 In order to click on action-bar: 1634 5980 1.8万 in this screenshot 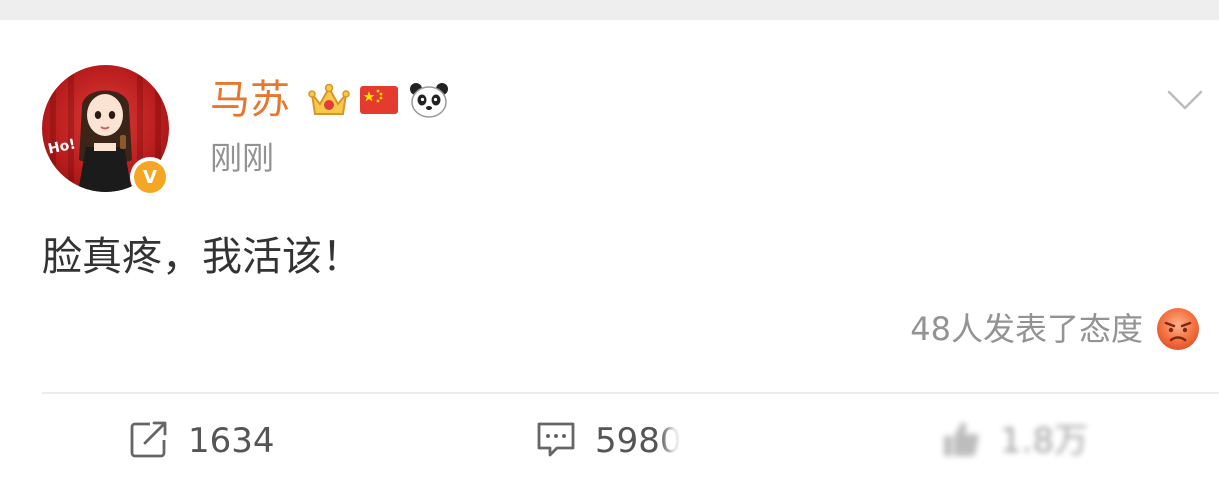, I will do `click(609, 441)`.